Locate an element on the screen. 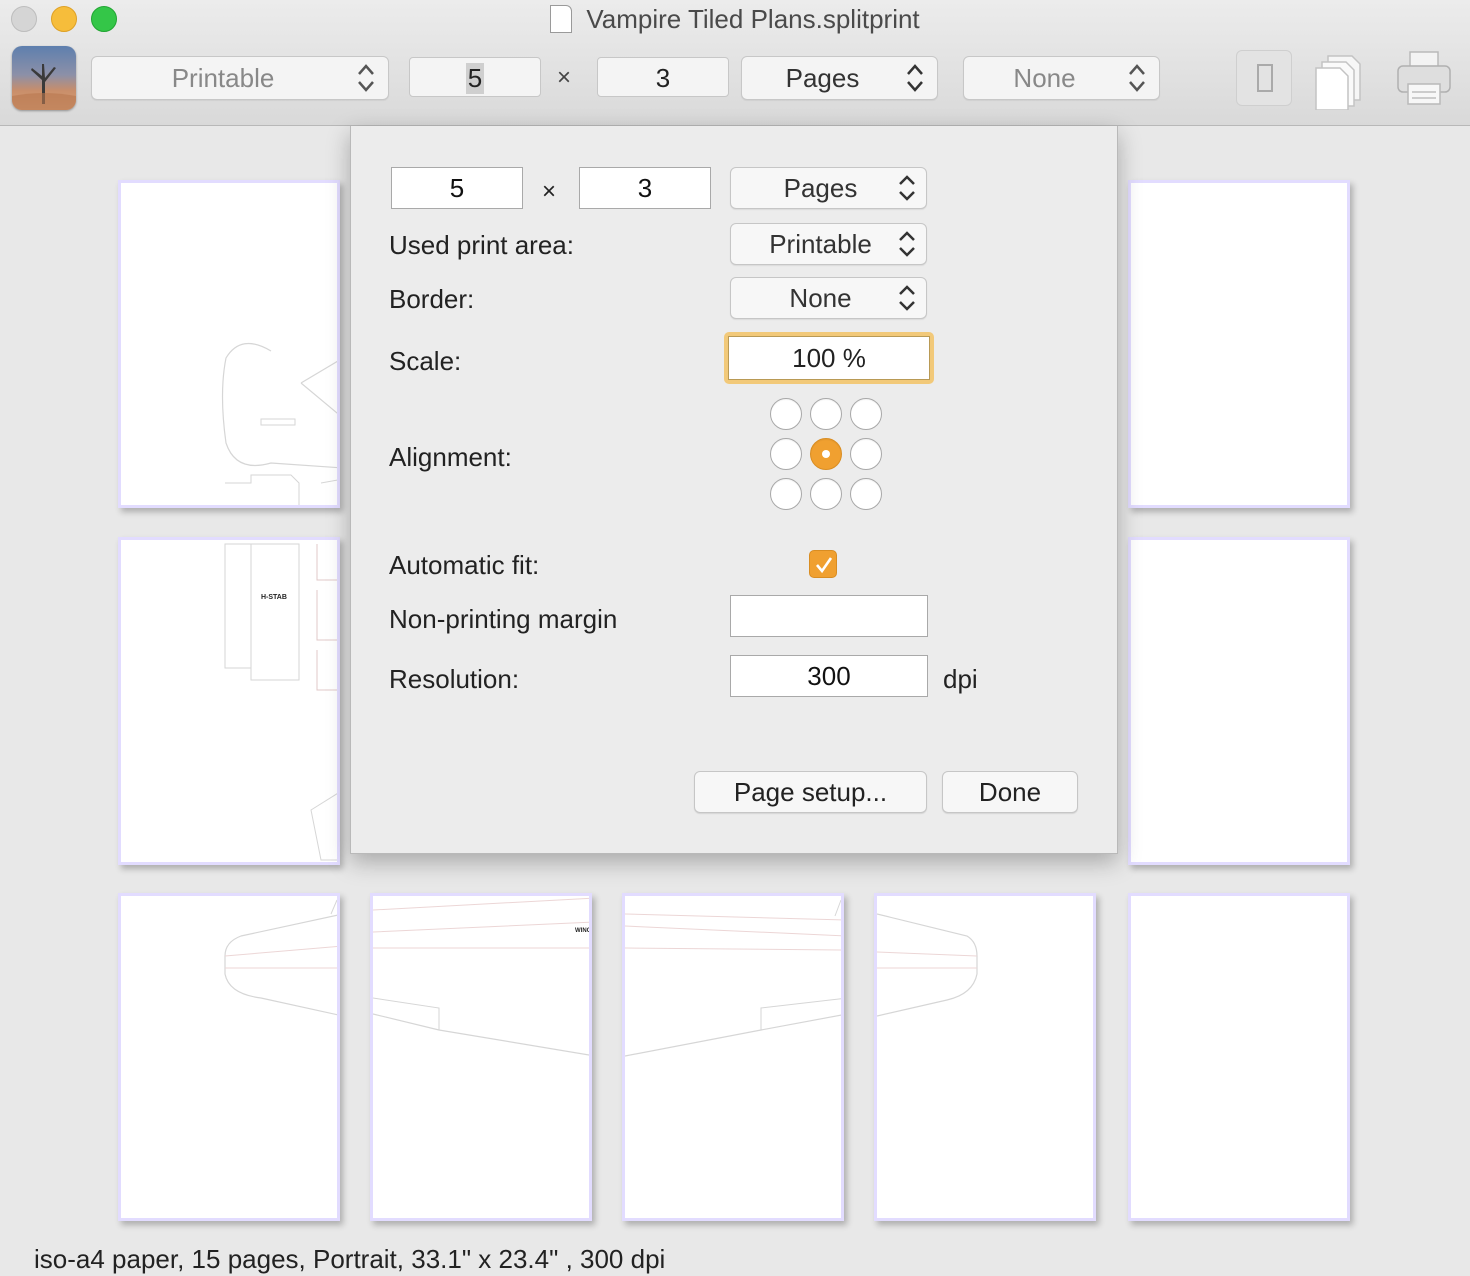 This screenshot has height=1276, width=1470. toolbar-print-area-popup: Printable is located at coordinates (240, 78).